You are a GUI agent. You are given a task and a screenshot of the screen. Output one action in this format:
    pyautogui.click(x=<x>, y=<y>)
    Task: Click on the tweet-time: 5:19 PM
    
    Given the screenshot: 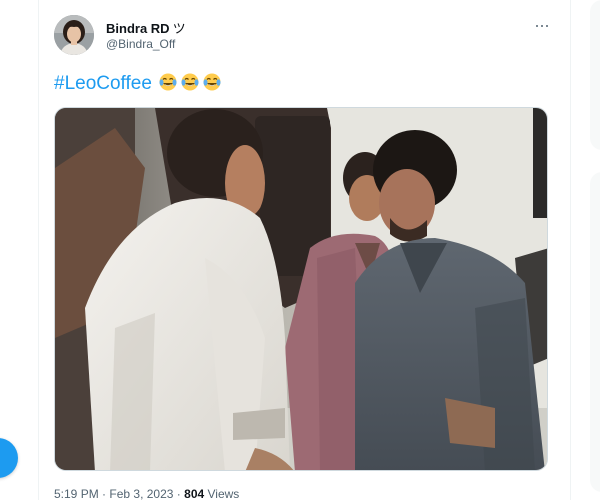 What is the action you would take?
    pyautogui.click(x=76, y=493)
    